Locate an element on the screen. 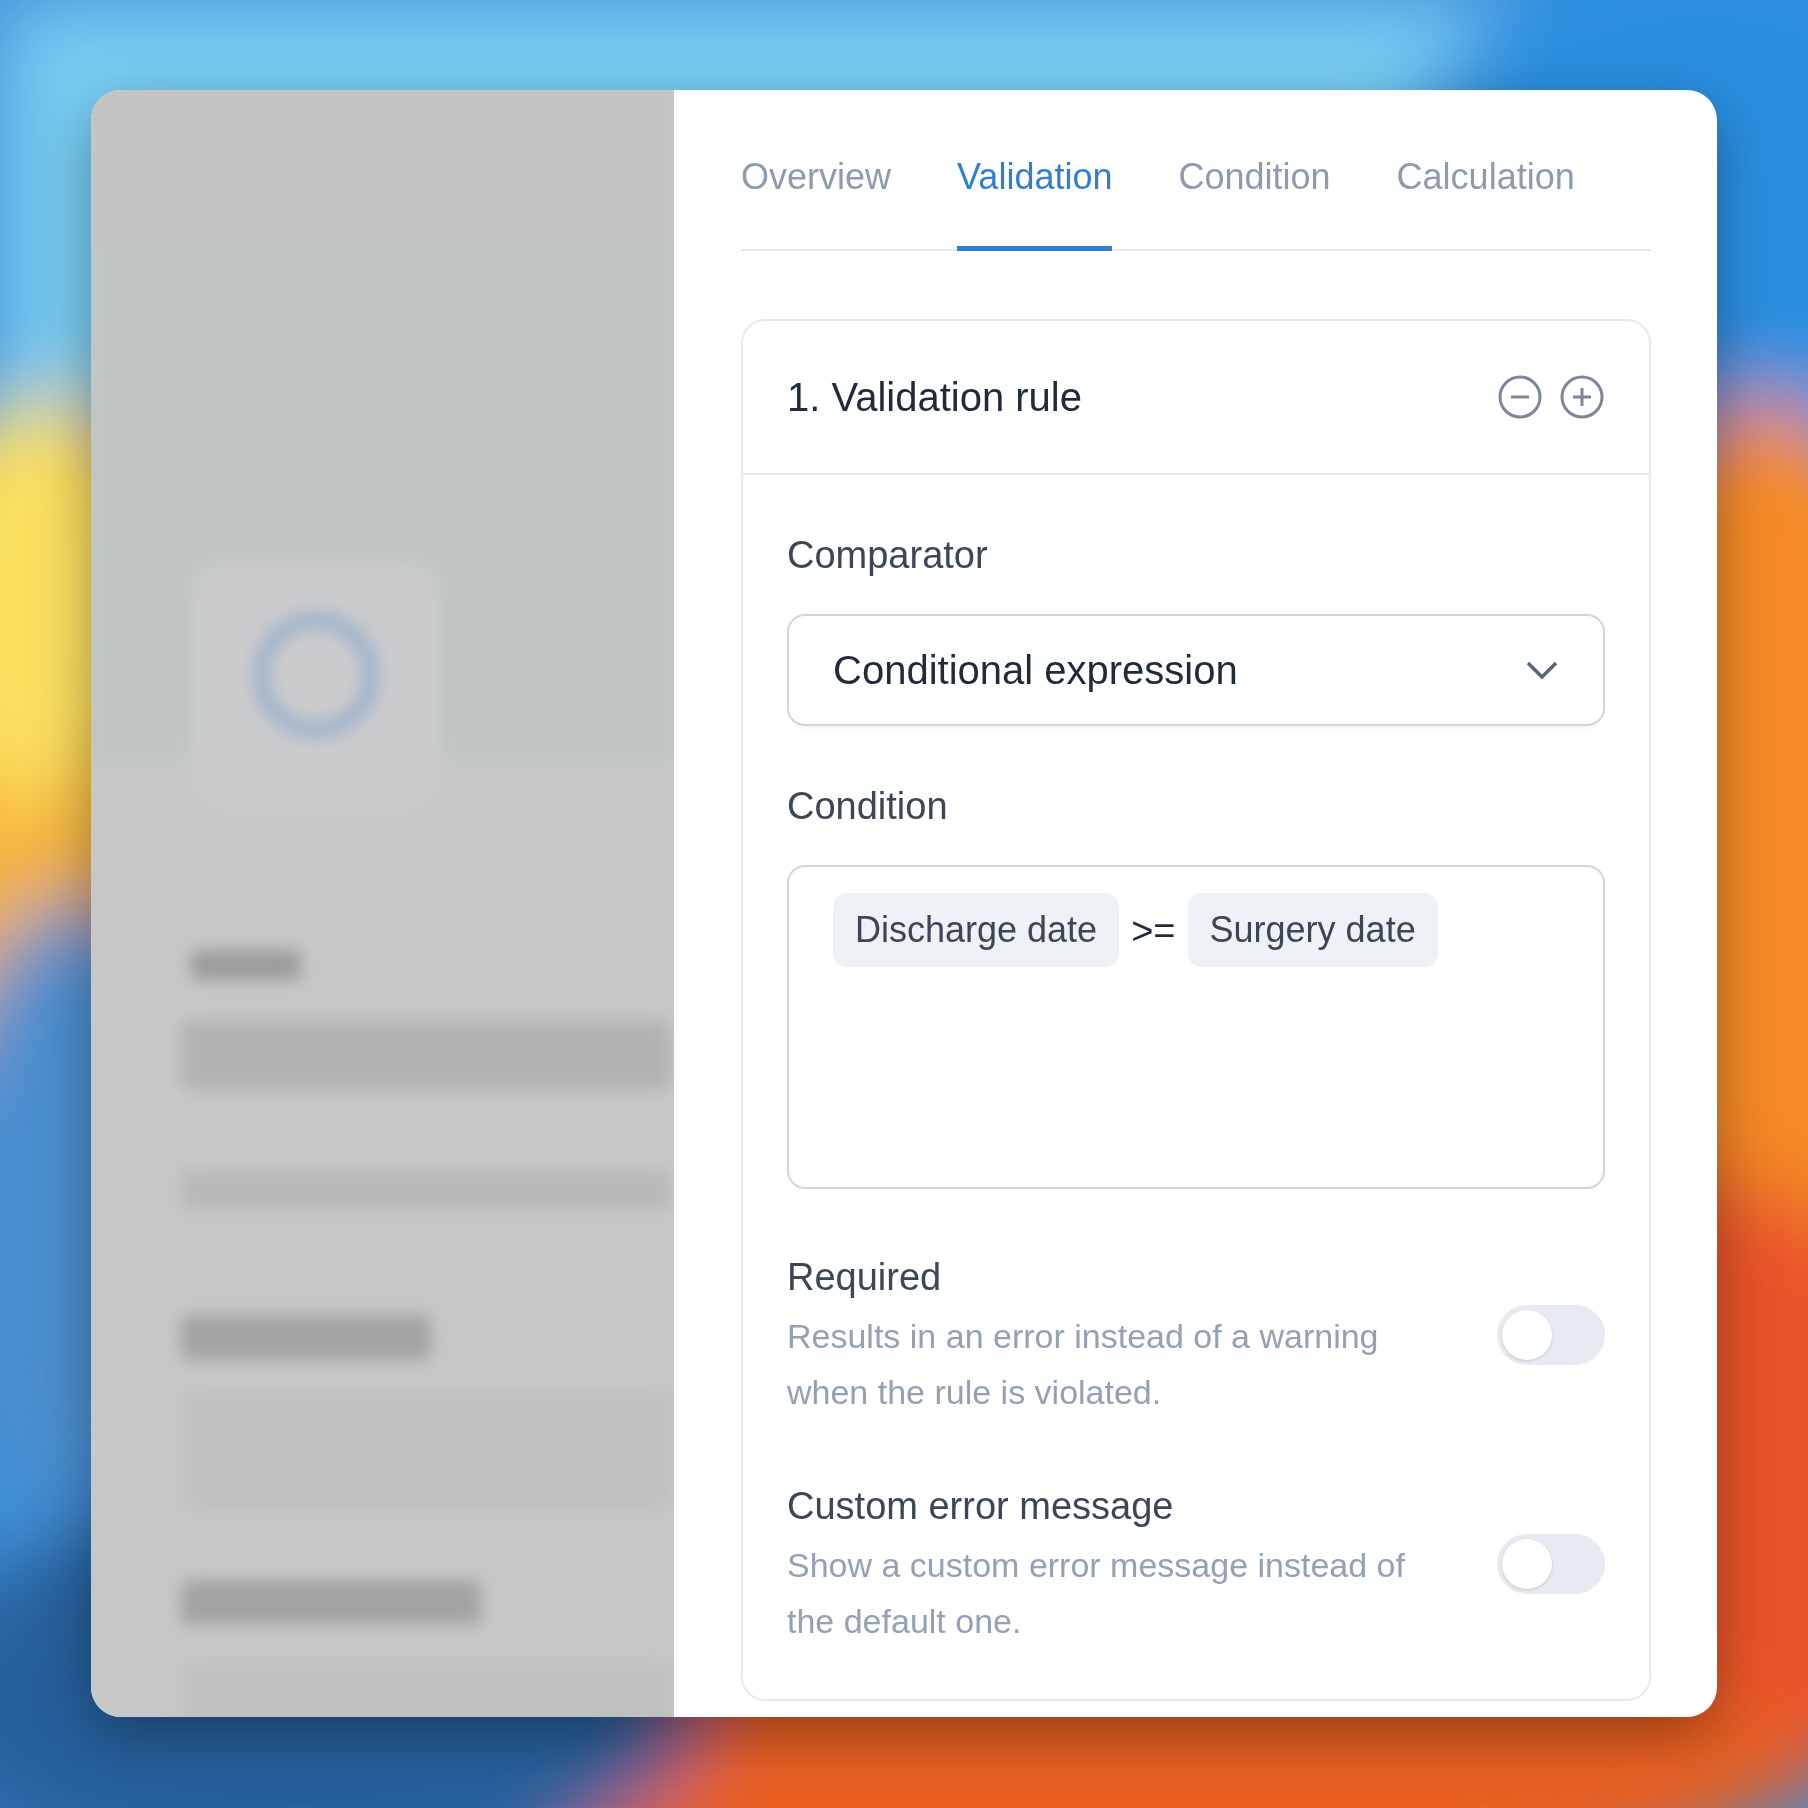 This screenshot has height=1808, width=1808. toggle-description: Show a custom error message instead of the default one. is located at coordinates (1096, 1594).